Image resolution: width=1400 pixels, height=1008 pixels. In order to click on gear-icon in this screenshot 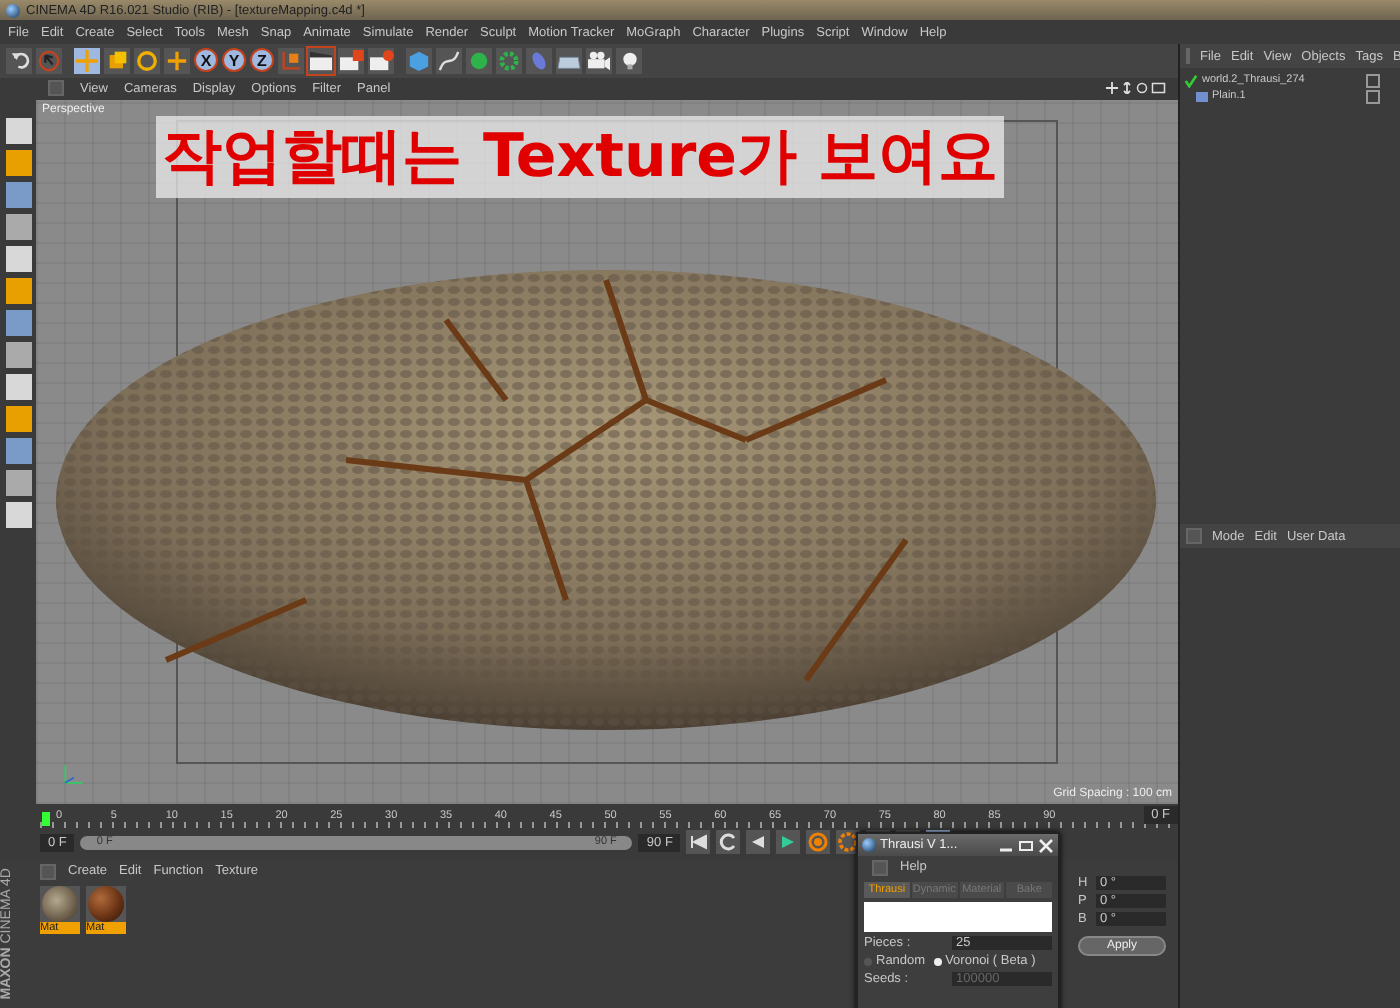, I will do `click(509, 60)`.